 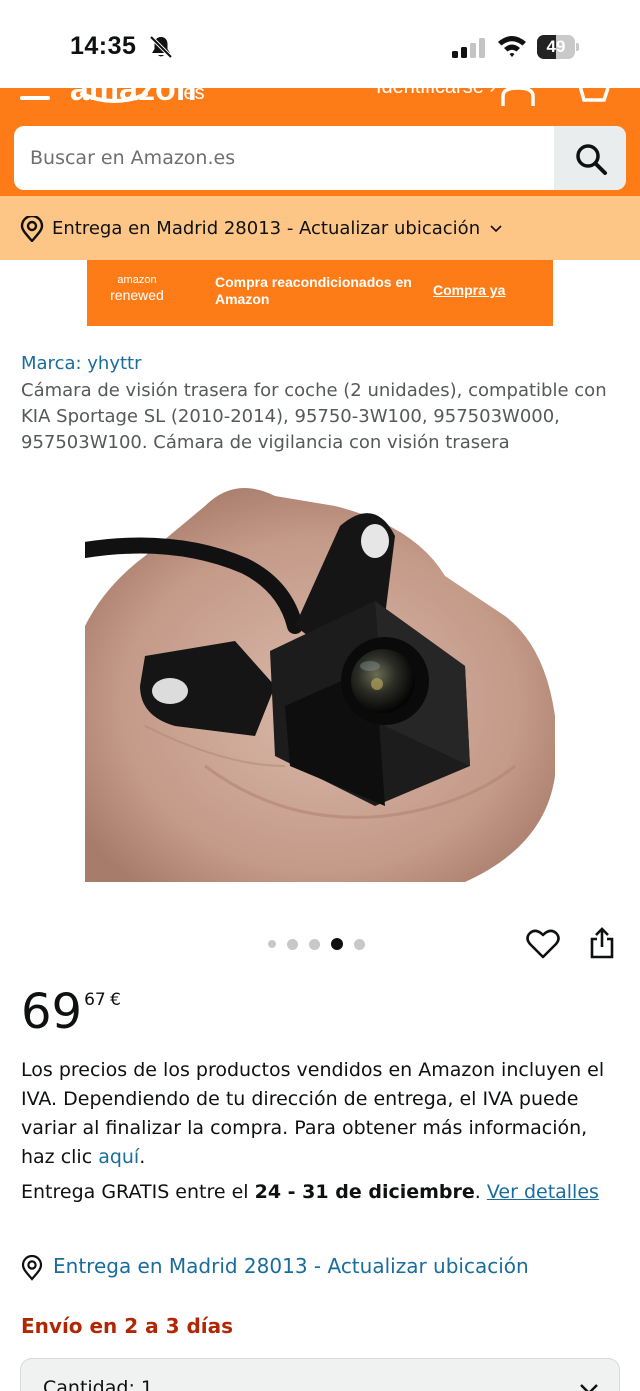 I want to click on vat-info-link: aquí, so click(x=118, y=1157).